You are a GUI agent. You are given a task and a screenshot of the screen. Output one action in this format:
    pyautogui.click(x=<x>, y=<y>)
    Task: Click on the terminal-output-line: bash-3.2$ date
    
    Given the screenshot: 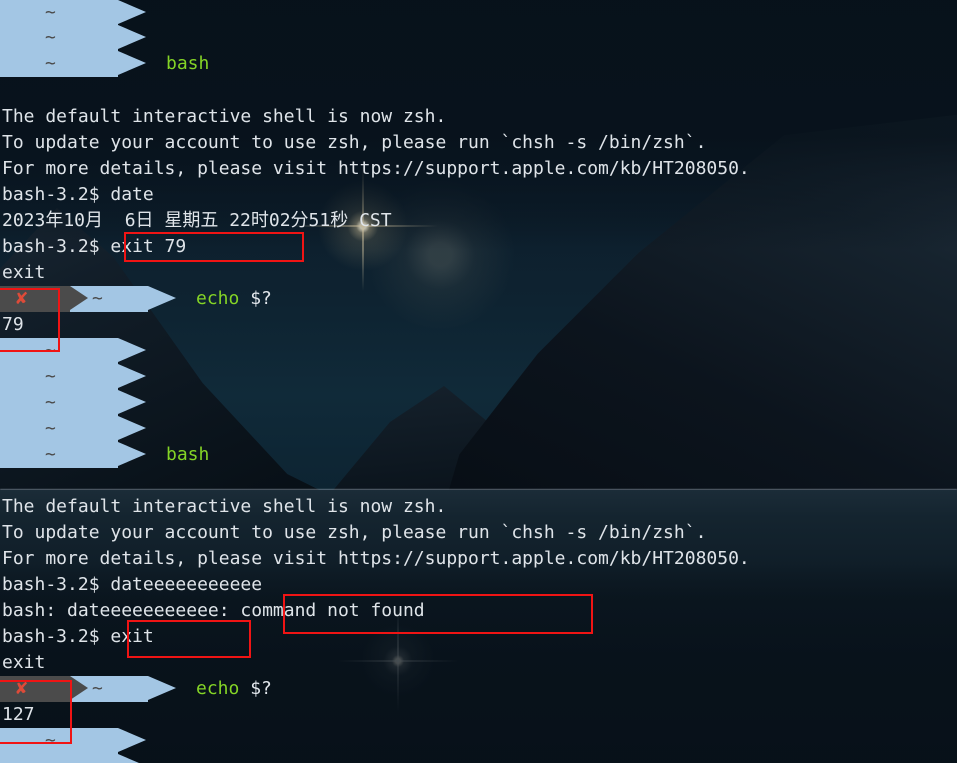 What is the action you would take?
    pyautogui.click(x=78, y=194)
    